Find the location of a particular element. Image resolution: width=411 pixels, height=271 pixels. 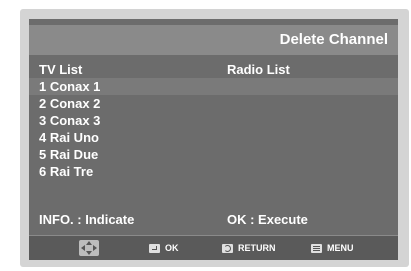

channel-row: 2 Conax 2 is located at coordinates (213, 103).